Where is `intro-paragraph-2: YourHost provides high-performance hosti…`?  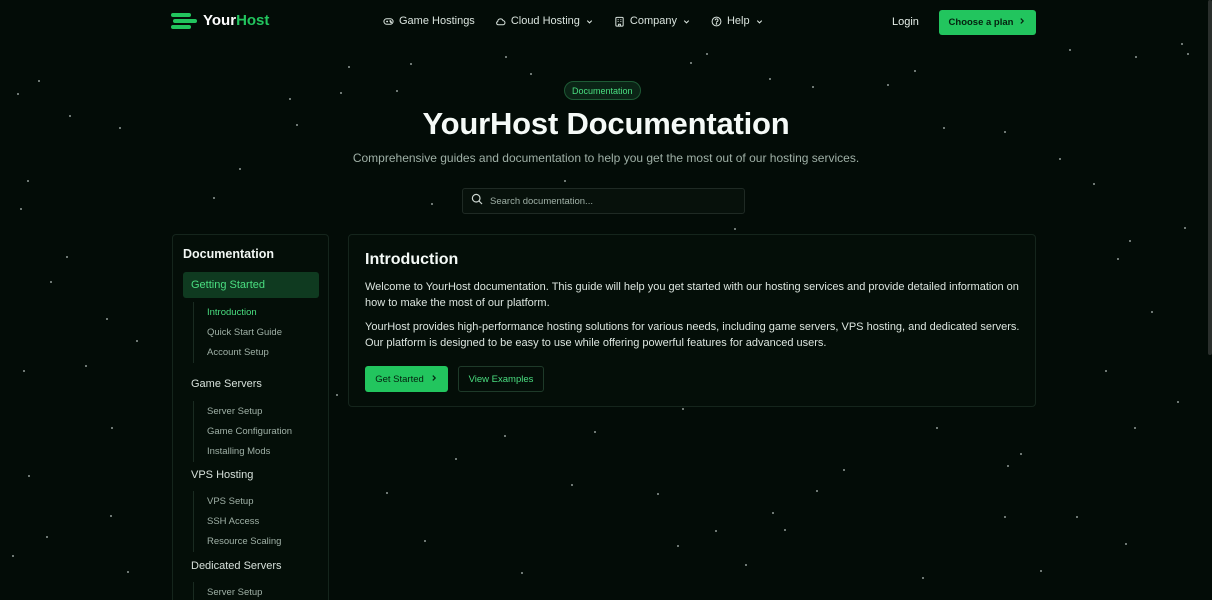 intro-paragraph-2: YourHost provides high-performance hosti… is located at coordinates (692, 335).